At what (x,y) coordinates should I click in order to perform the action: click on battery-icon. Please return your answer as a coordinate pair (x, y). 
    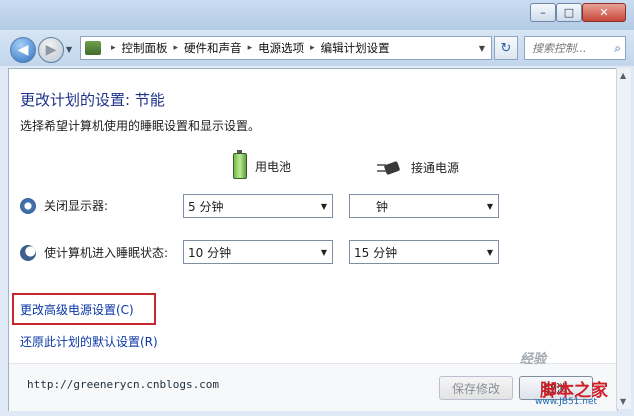
    Looking at the image, I should click on (240, 164).